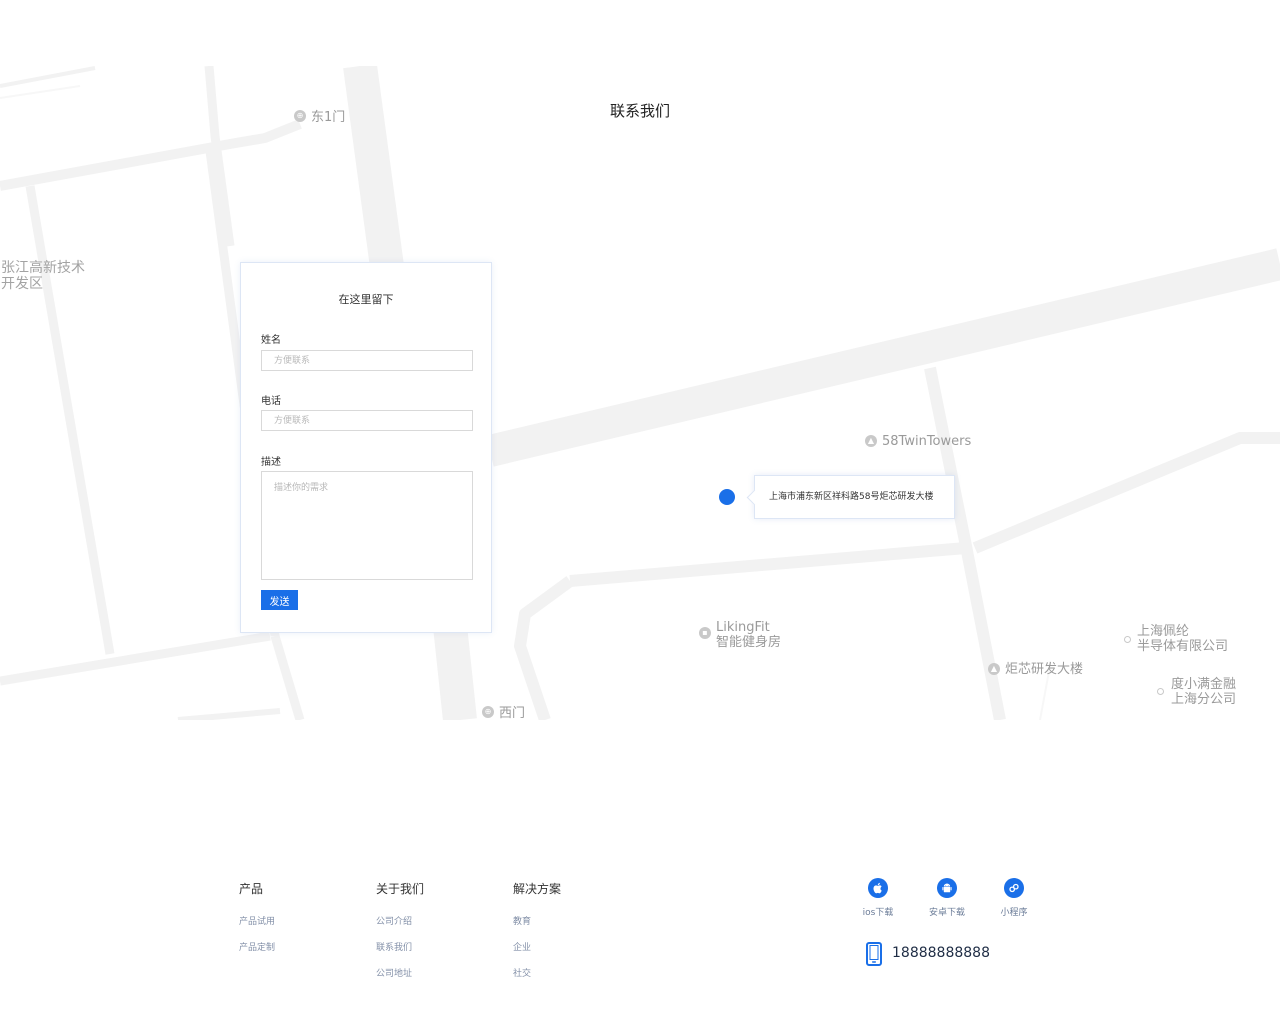  I want to click on name-label: 姓名, so click(271, 340).